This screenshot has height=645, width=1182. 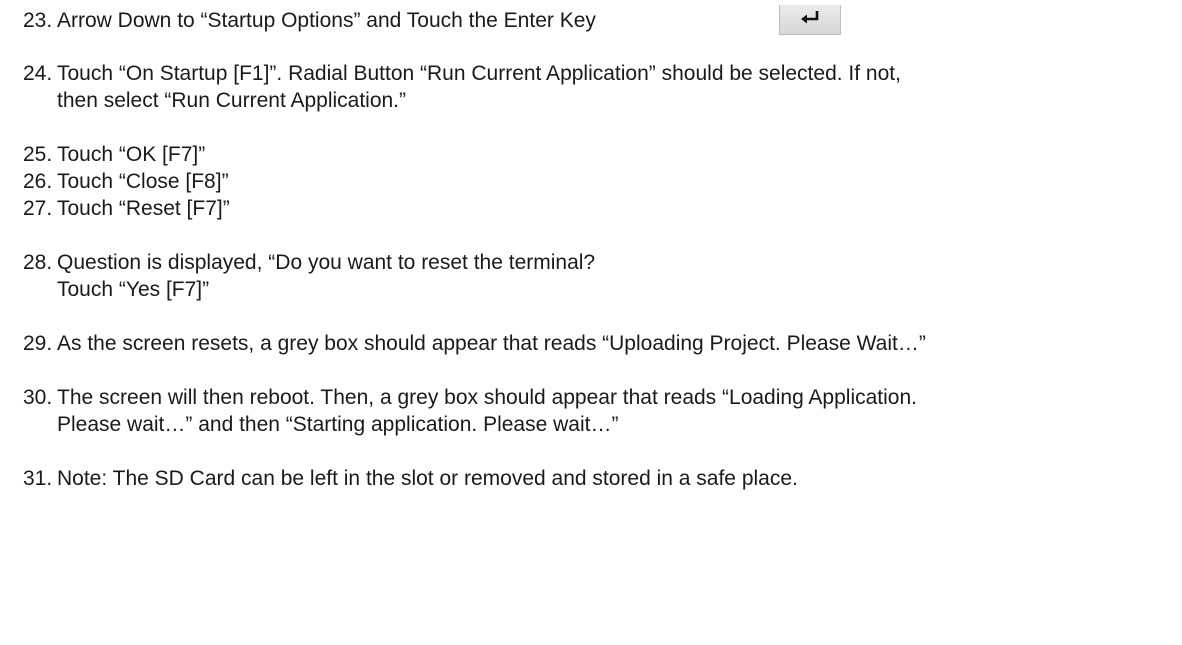 What do you see at coordinates (131, 154) in the screenshot?
I see `step-text: Touch “OK [F7]”` at bounding box center [131, 154].